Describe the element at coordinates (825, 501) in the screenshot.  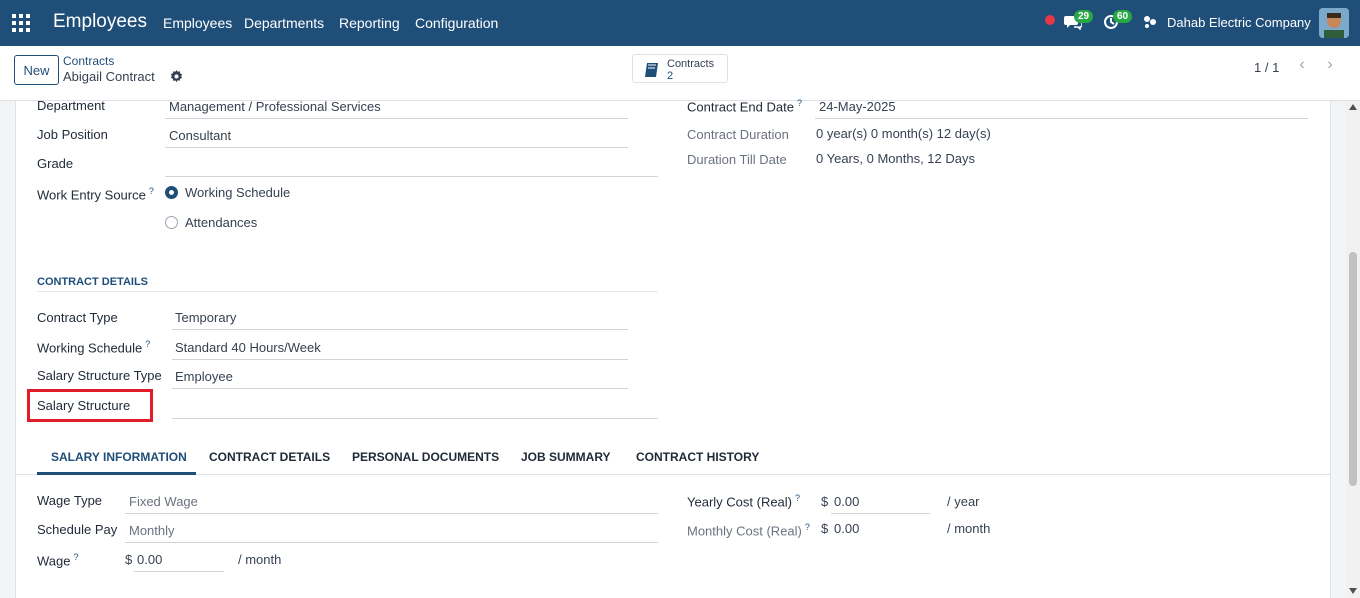
I see `yearly-cost-currency: $` at that location.